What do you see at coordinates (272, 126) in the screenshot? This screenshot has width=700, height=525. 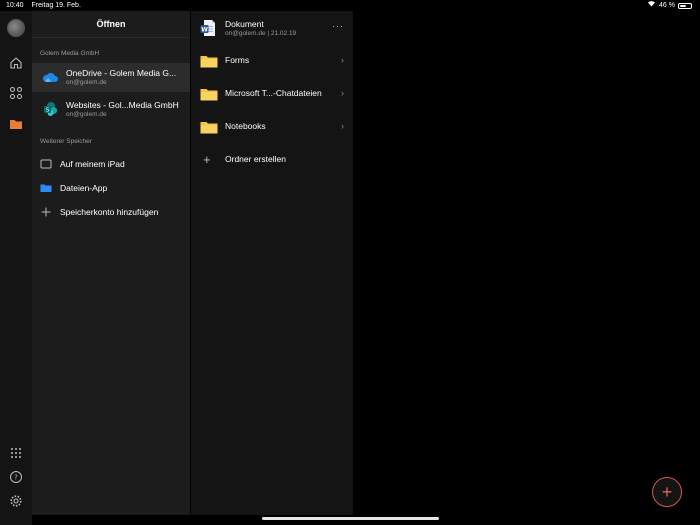 I see `folder-notebooks: Notebooks ›` at bounding box center [272, 126].